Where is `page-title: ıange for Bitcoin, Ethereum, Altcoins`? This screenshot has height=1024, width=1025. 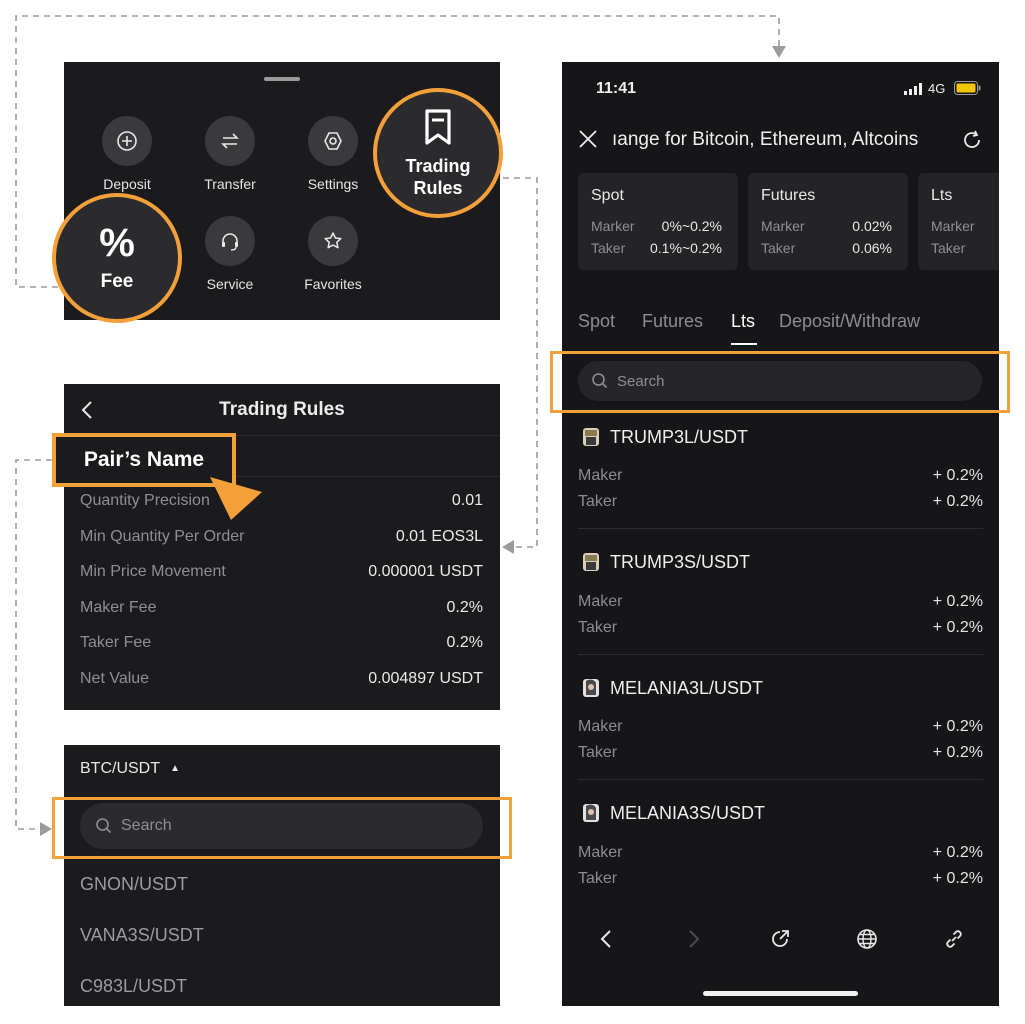 page-title: ıange for Bitcoin, Ethereum, Altcoins is located at coordinates (765, 139).